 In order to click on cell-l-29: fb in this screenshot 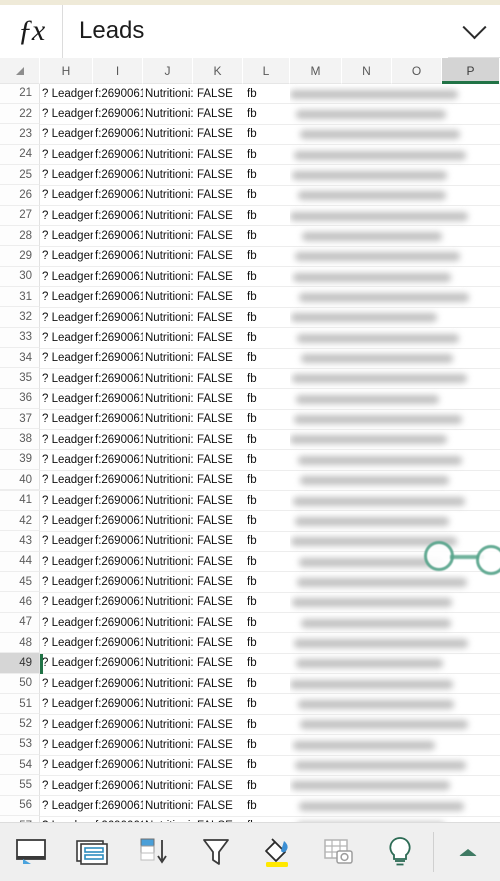, I will do `click(266, 256)`.